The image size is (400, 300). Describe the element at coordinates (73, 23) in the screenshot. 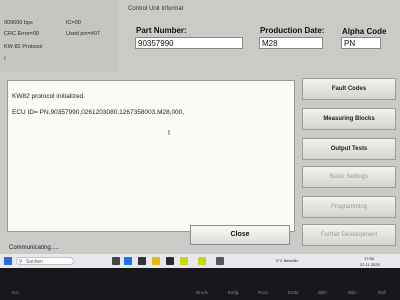

I see `ic-counter: IC=00` at that location.